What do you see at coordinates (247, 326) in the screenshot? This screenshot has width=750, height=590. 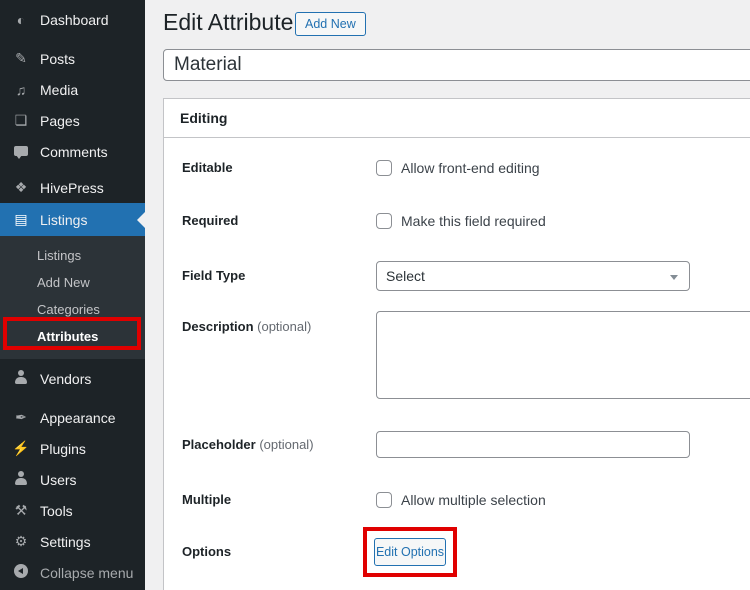 I see `description-label: Description (optional)` at bounding box center [247, 326].